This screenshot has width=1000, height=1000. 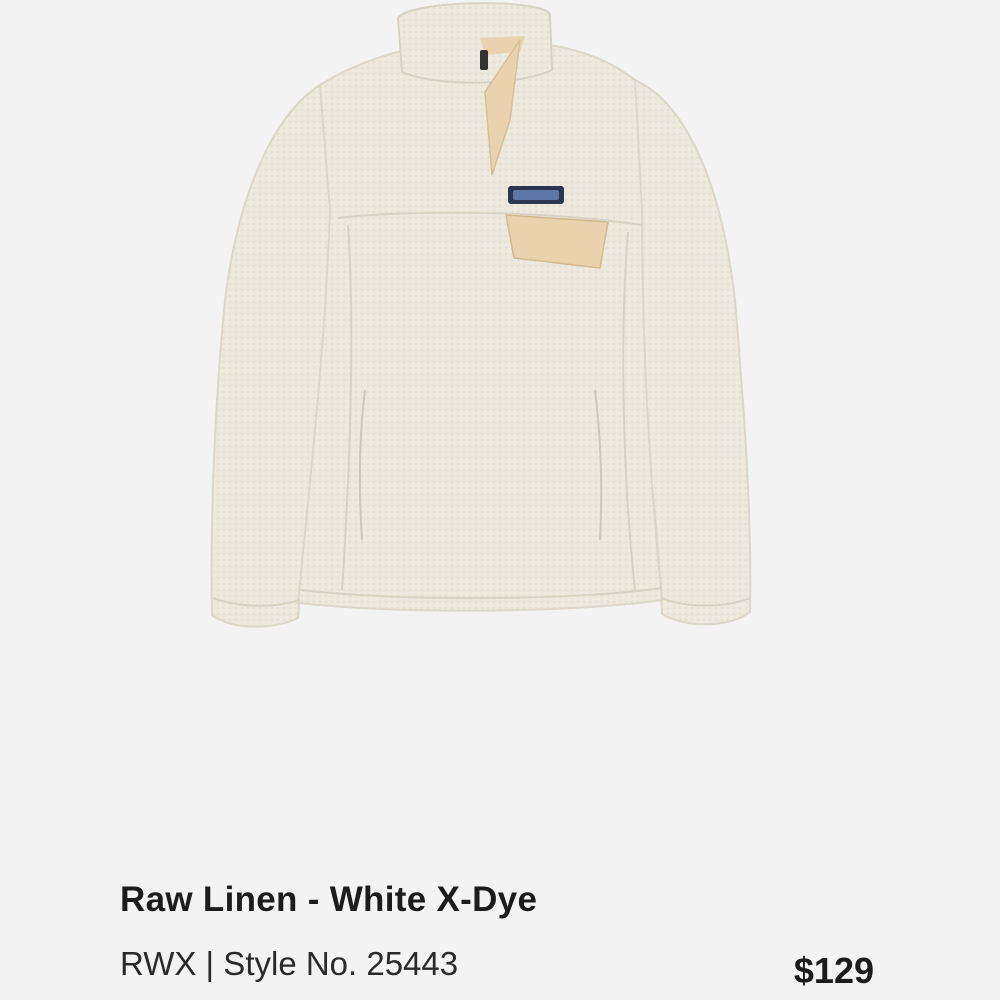 What do you see at coordinates (833, 970) in the screenshot?
I see `product-price: $129` at bounding box center [833, 970].